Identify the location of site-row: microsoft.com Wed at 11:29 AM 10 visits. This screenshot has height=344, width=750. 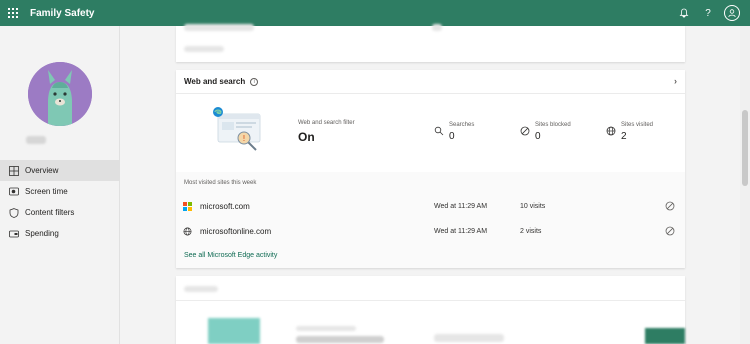
(430, 206).